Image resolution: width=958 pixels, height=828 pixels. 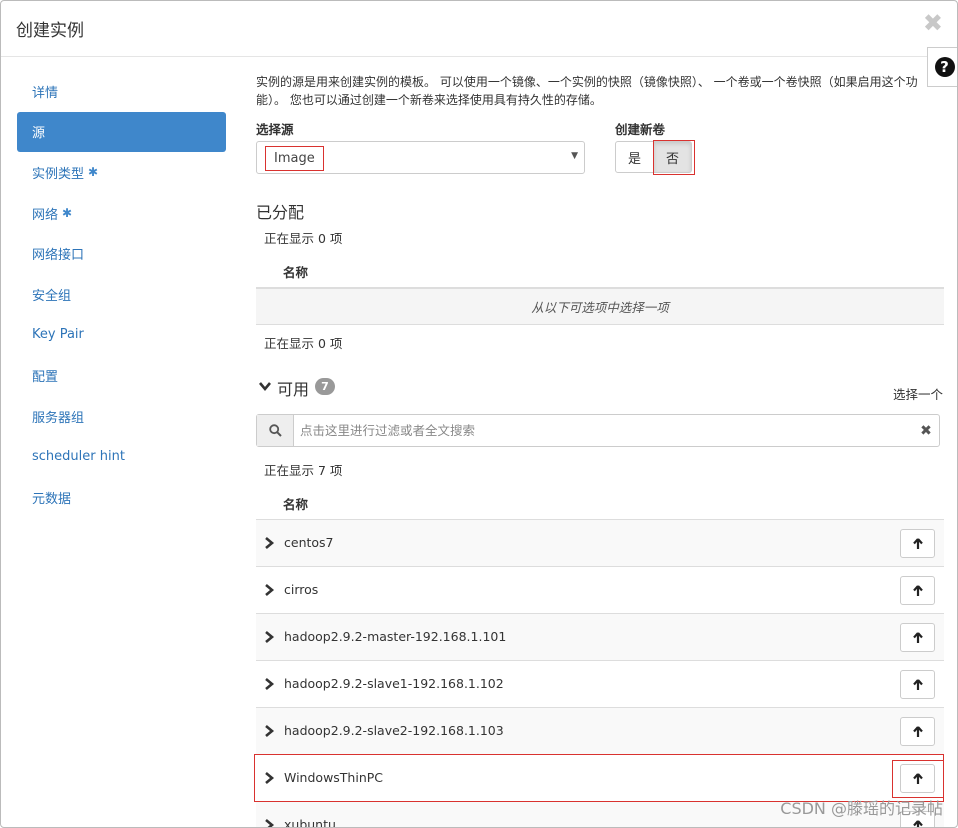 What do you see at coordinates (309, 542) in the screenshot?
I see `image-name: centos7` at bounding box center [309, 542].